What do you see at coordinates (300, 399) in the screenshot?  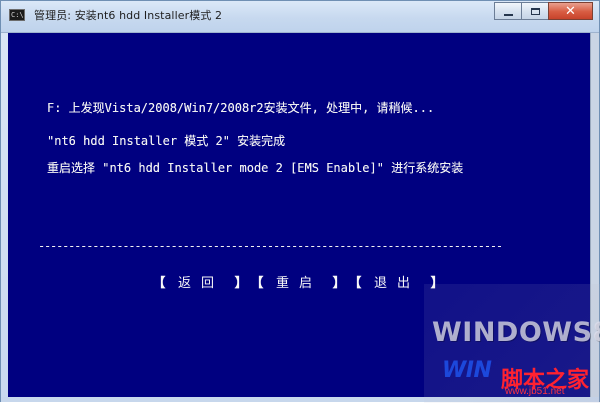 I see `window-bottom-border` at bounding box center [300, 399].